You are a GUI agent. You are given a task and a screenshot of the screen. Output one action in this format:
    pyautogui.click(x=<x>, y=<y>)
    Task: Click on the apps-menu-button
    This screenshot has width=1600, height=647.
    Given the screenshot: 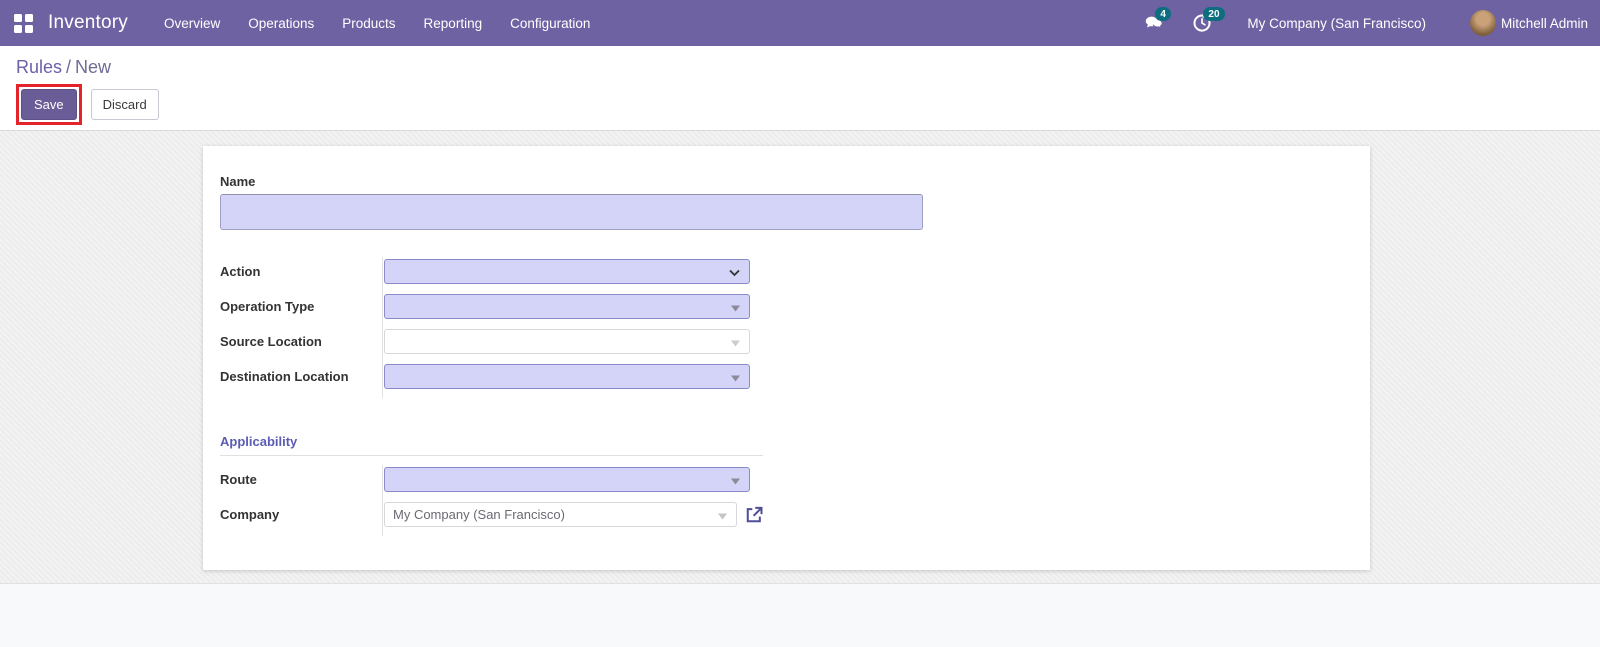 What is the action you would take?
    pyautogui.click(x=23, y=23)
    